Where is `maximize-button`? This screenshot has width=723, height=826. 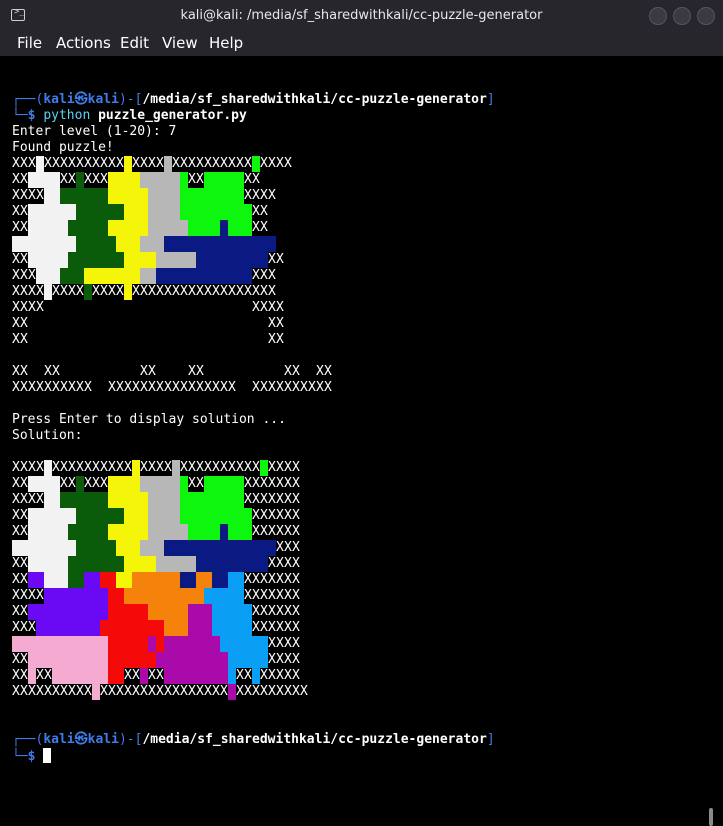 maximize-button is located at coordinates (682, 16).